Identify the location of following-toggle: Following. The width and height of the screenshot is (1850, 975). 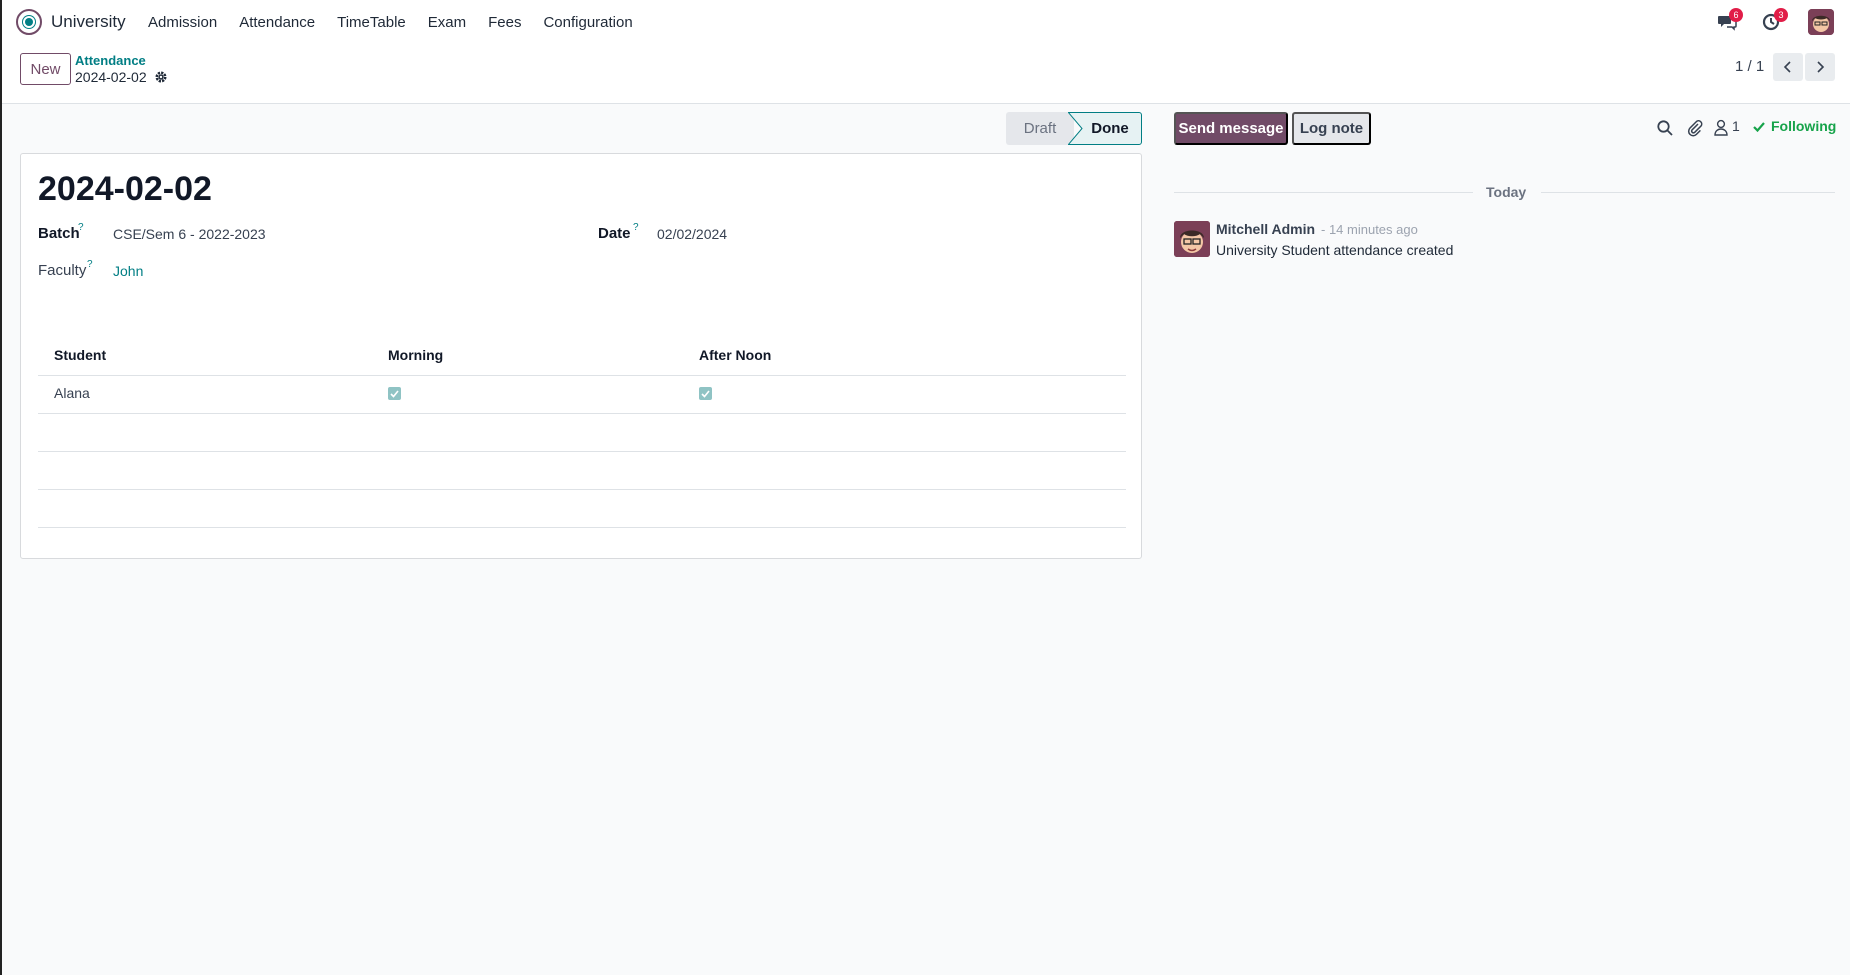
(1803, 126).